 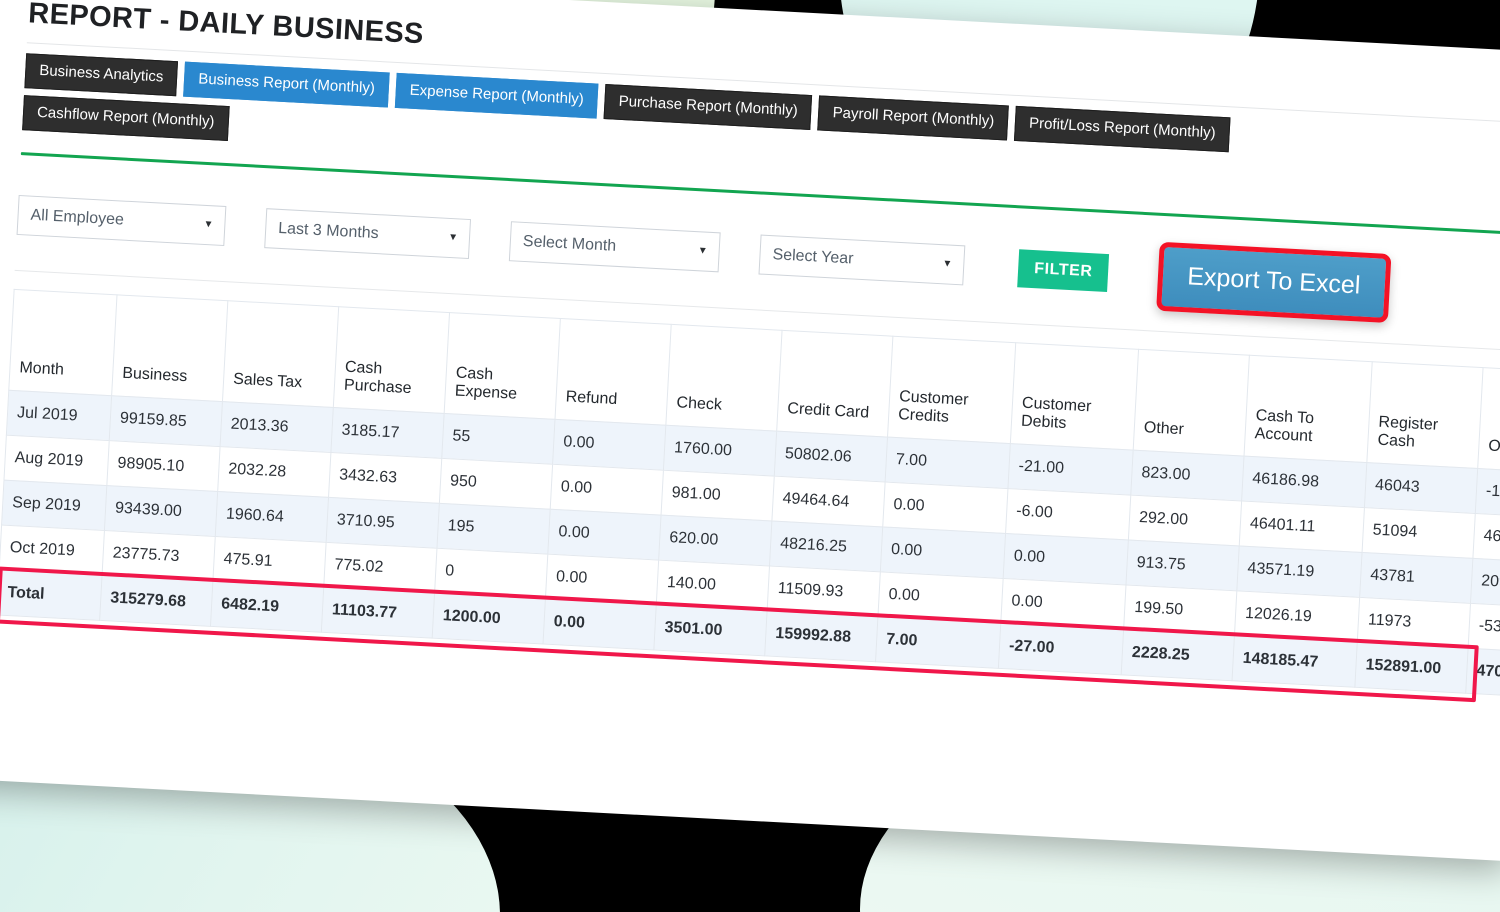 I want to click on table-cell: 98905.10, so click(x=163, y=465).